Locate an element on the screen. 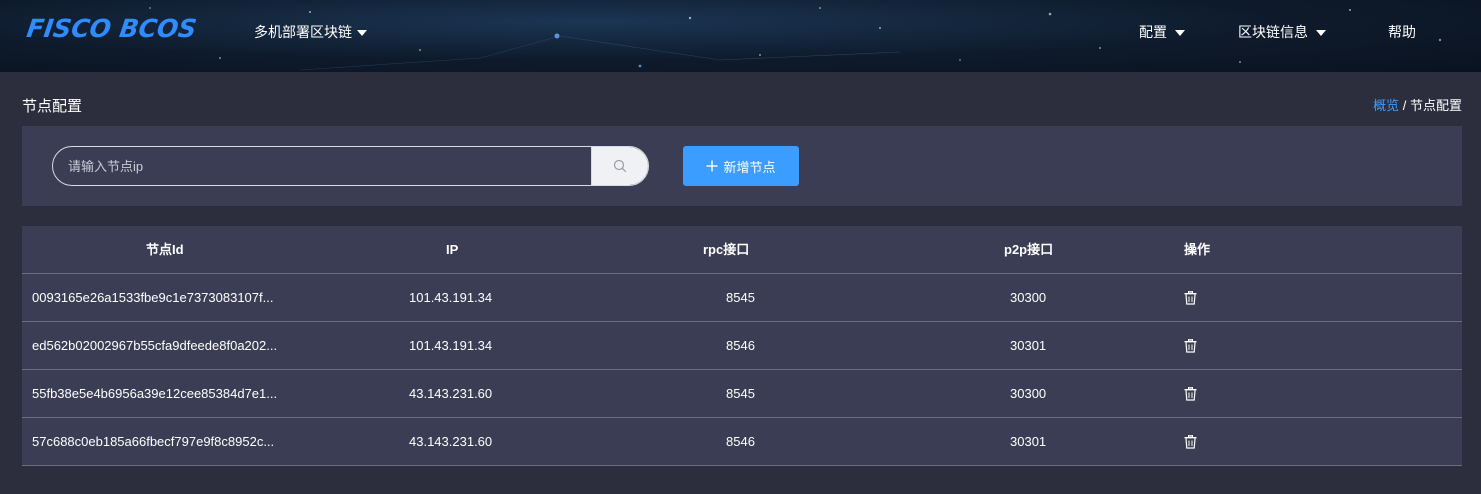 This screenshot has width=1481, height=494. nav-config: 配置 is located at coordinates (1162, 32).